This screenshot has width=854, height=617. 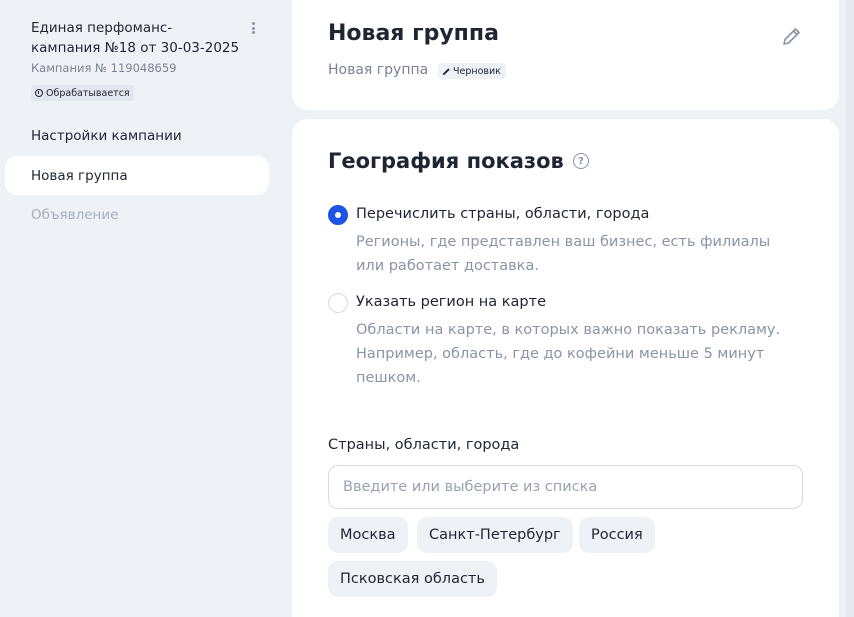 What do you see at coordinates (850, 308) in the screenshot?
I see `scrollbar-track` at bounding box center [850, 308].